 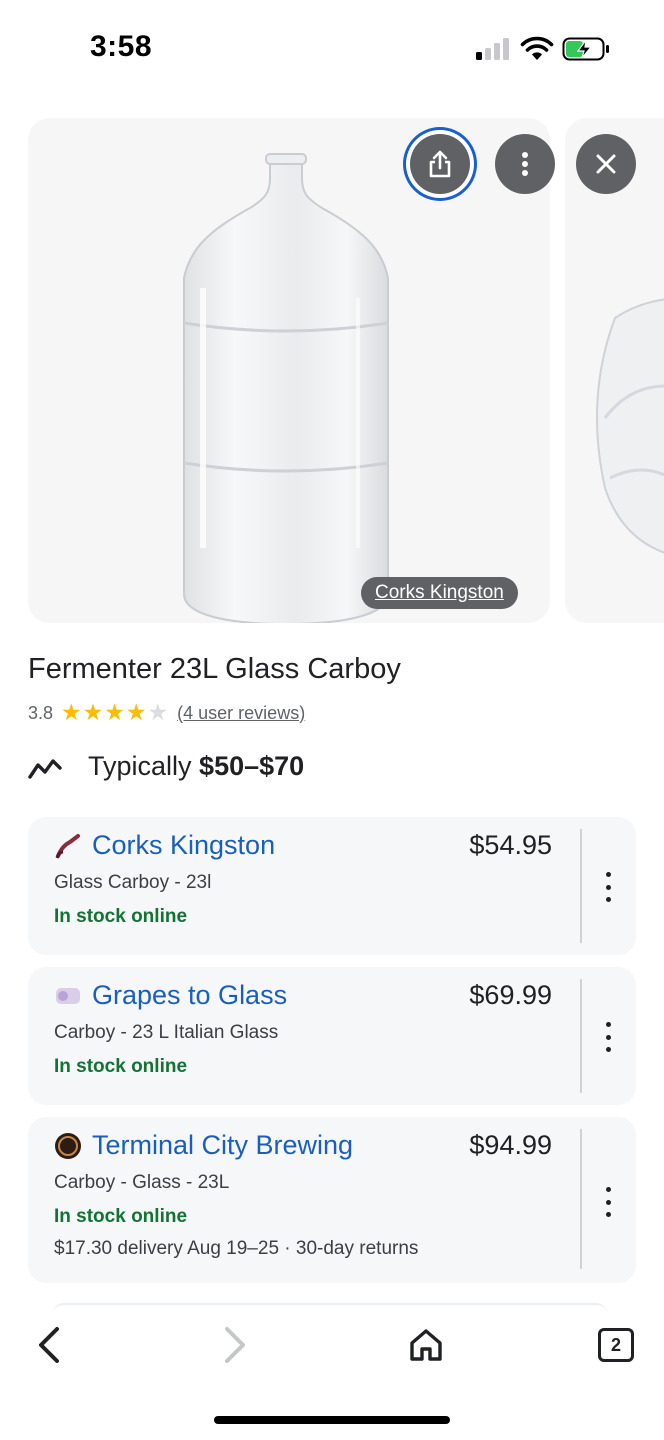 I want to click on tabs-icon: 2, so click(x=616, y=1345).